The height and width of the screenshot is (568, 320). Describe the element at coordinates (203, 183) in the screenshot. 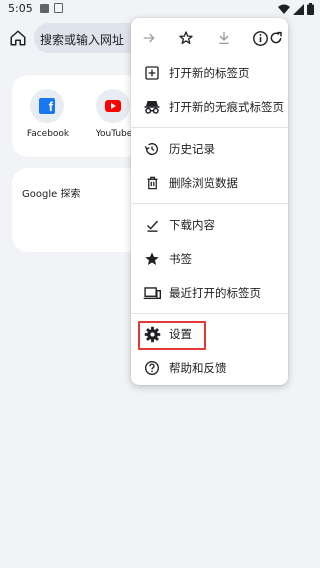

I see `menu-item-label: 删除浏览数据` at that location.